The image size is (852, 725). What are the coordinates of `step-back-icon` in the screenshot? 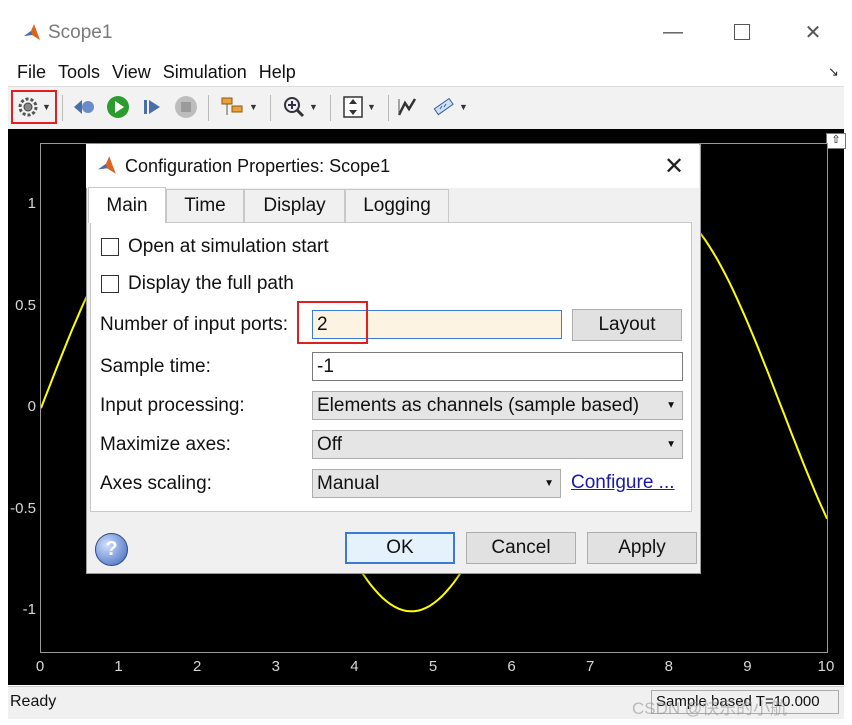 It's located at (84, 107).